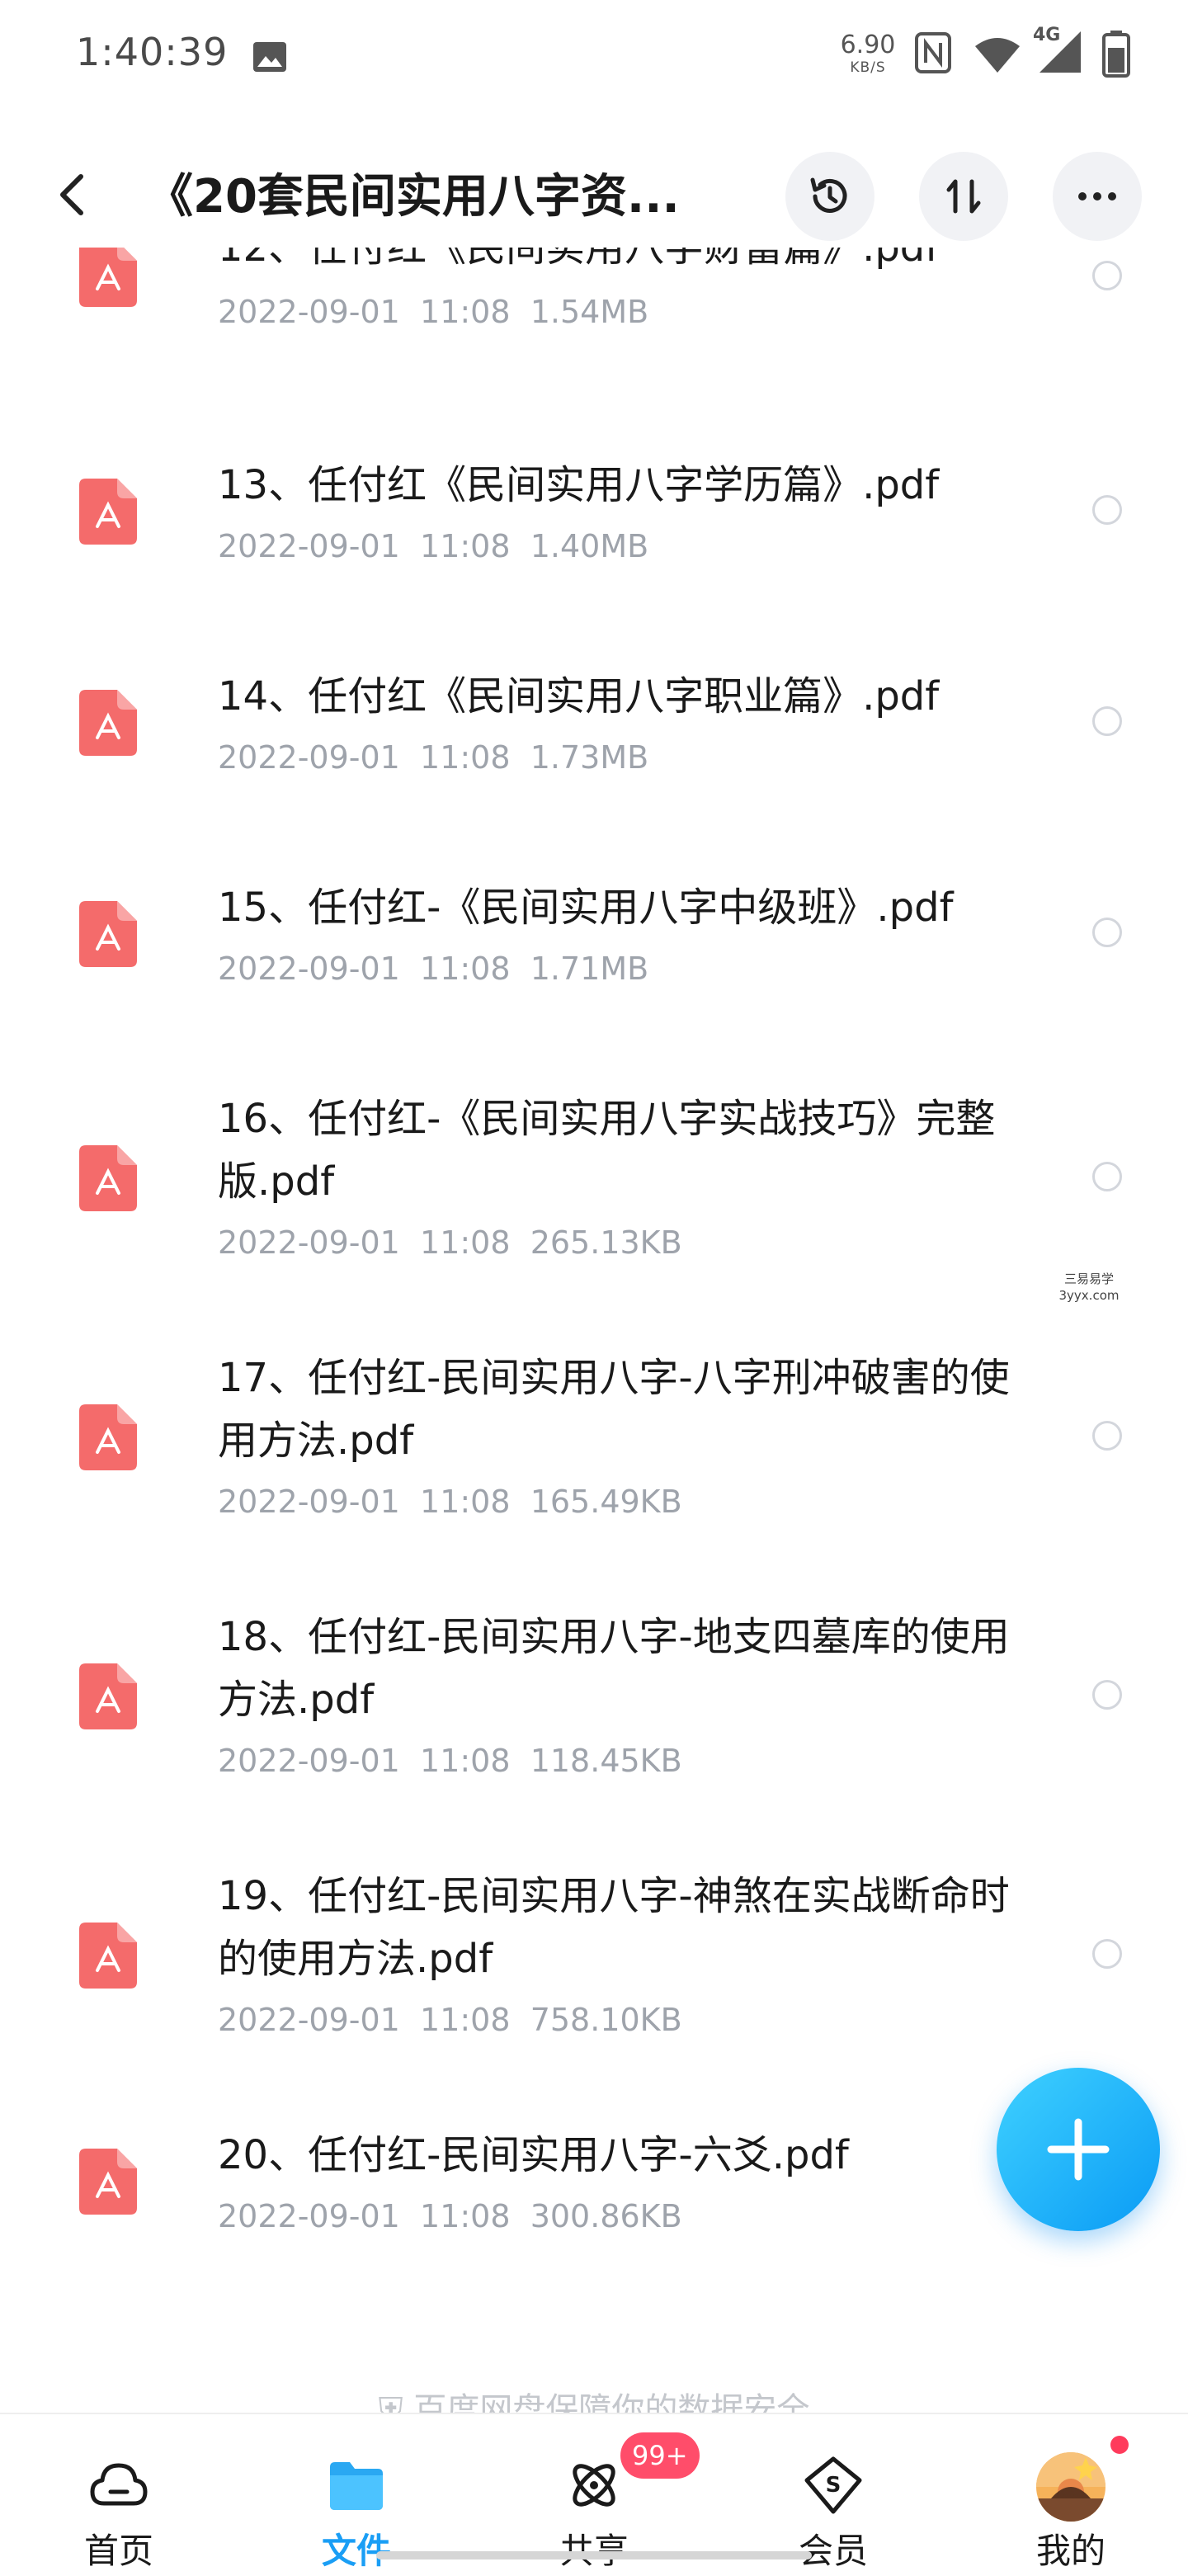 This screenshot has width=1188, height=2576. What do you see at coordinates (433, 969) in the screenshot?
I see `file-meta: 2022-09-01 11:08 1.71MB` at bounding box center [433, 969].